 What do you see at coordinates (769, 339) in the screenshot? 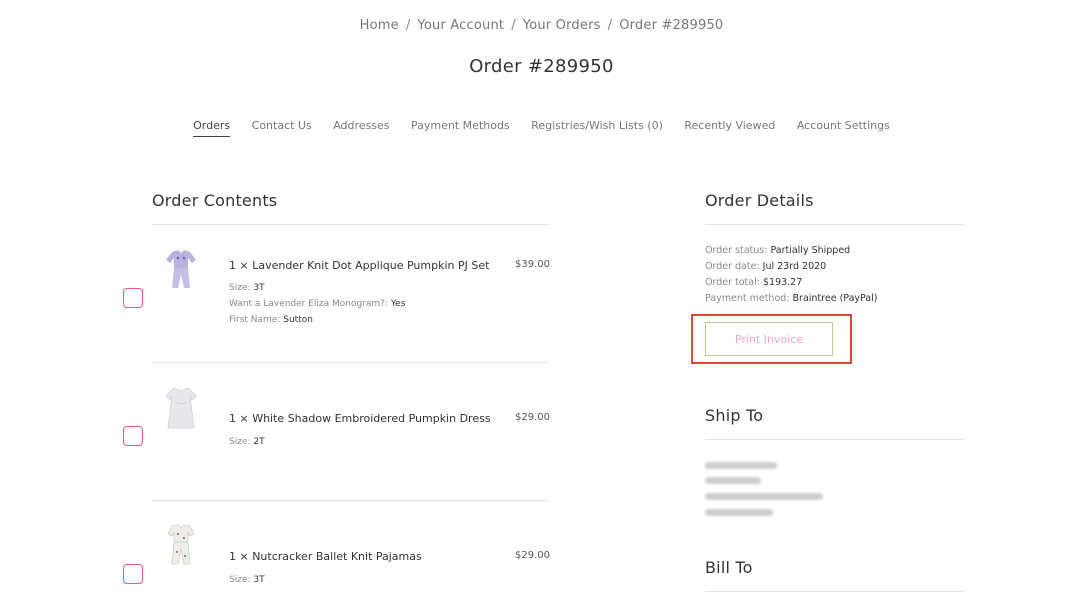
I see `print-invoice-button: Print Invoice` at bounding box center [769, 339].